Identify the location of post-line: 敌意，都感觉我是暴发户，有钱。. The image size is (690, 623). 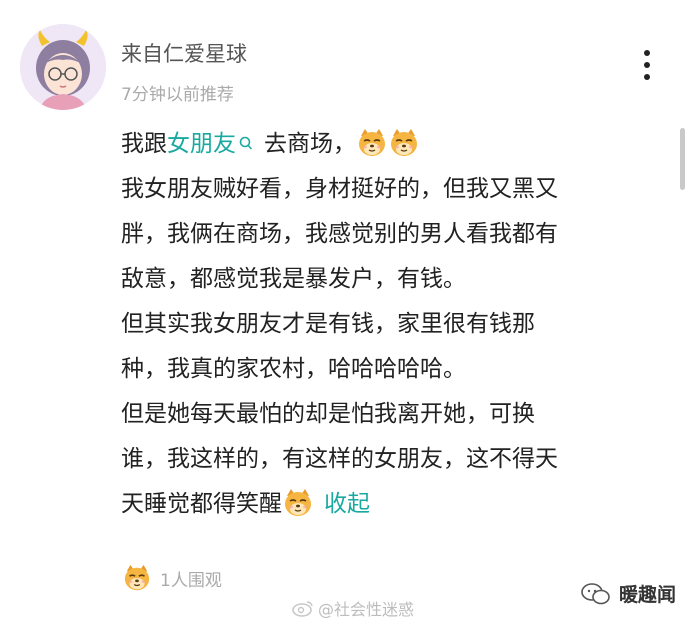
(381, 279).